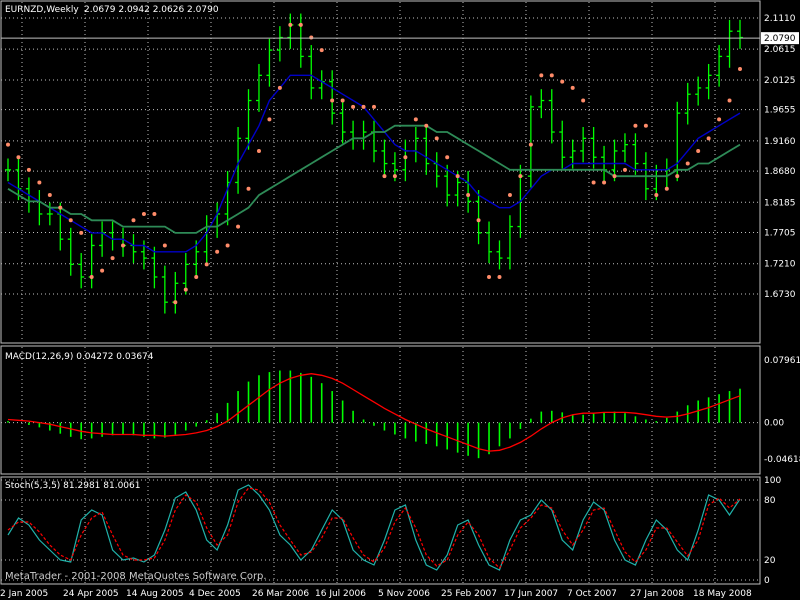 Image resolution: width=800 pixels, height=600 pixels. What do you see at coordinates (780, 19) in the screenshot?
I see `y-tick-label: 2.1110` at bounding box center [780, 19].